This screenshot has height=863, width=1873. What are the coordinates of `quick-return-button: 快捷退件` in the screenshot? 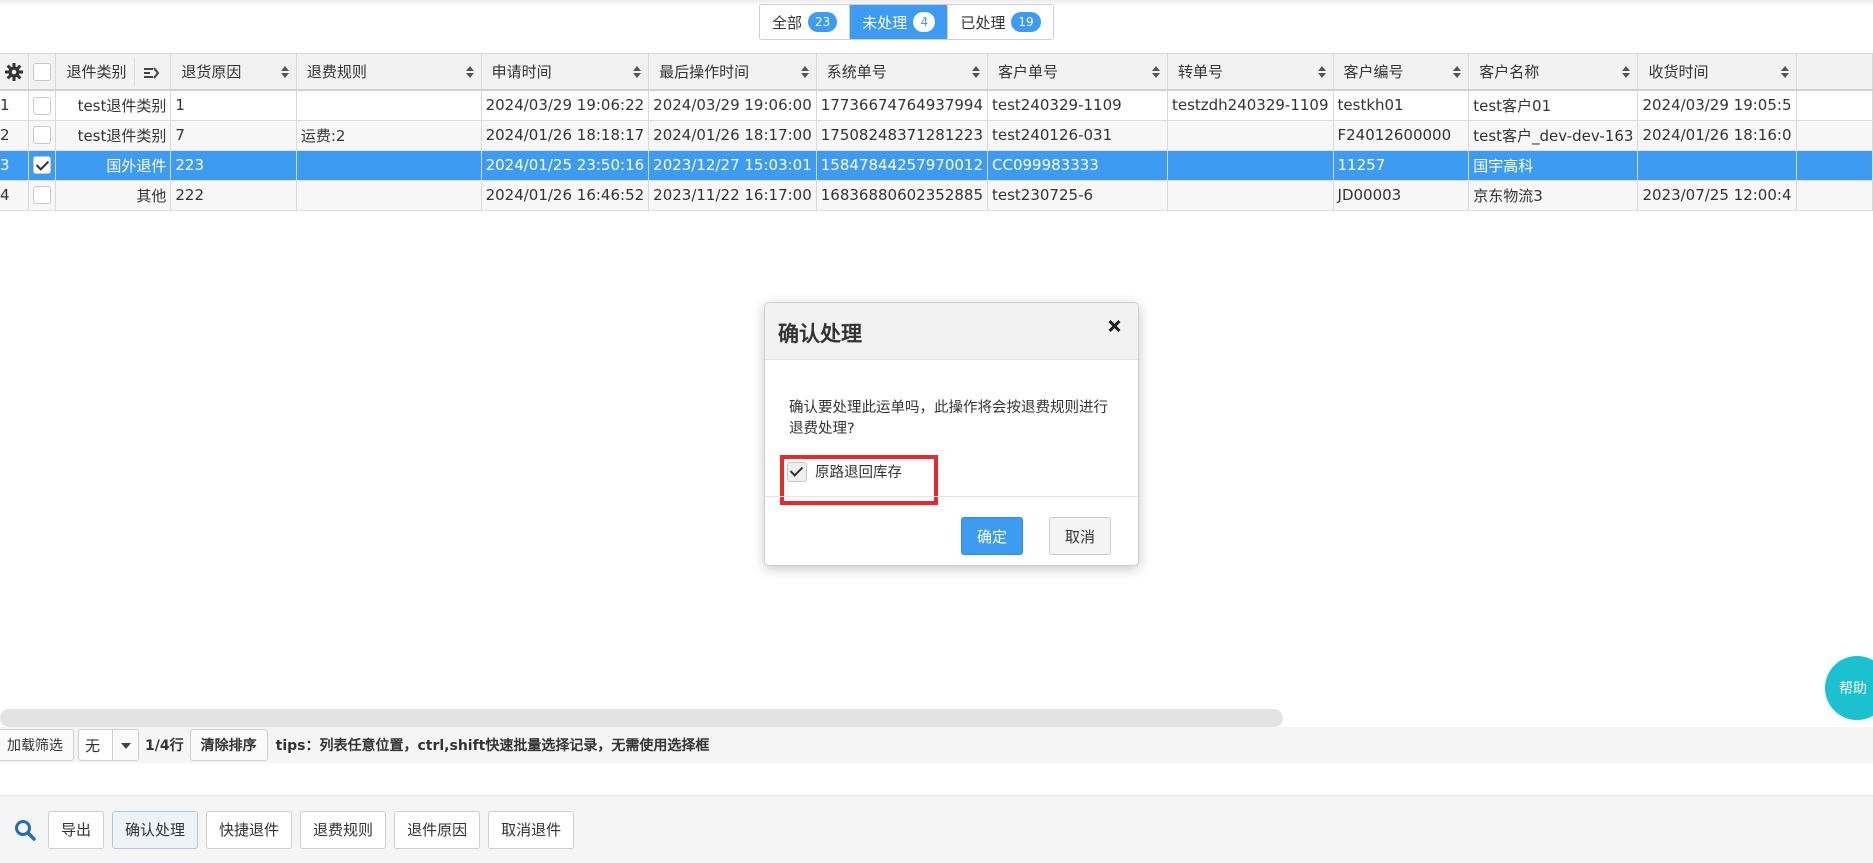 It's located at (249, 829).